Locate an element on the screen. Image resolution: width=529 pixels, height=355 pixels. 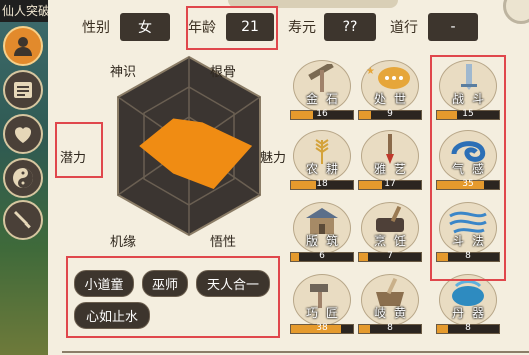
close-ring-button is located at coordinates (516, 12).